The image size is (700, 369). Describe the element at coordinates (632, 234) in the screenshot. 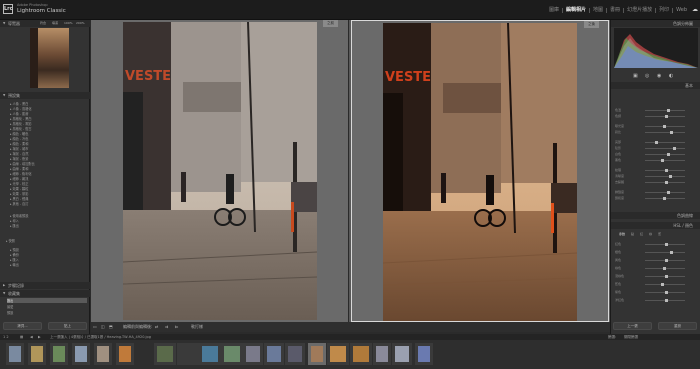

I see `tab-point: 點` at that location.